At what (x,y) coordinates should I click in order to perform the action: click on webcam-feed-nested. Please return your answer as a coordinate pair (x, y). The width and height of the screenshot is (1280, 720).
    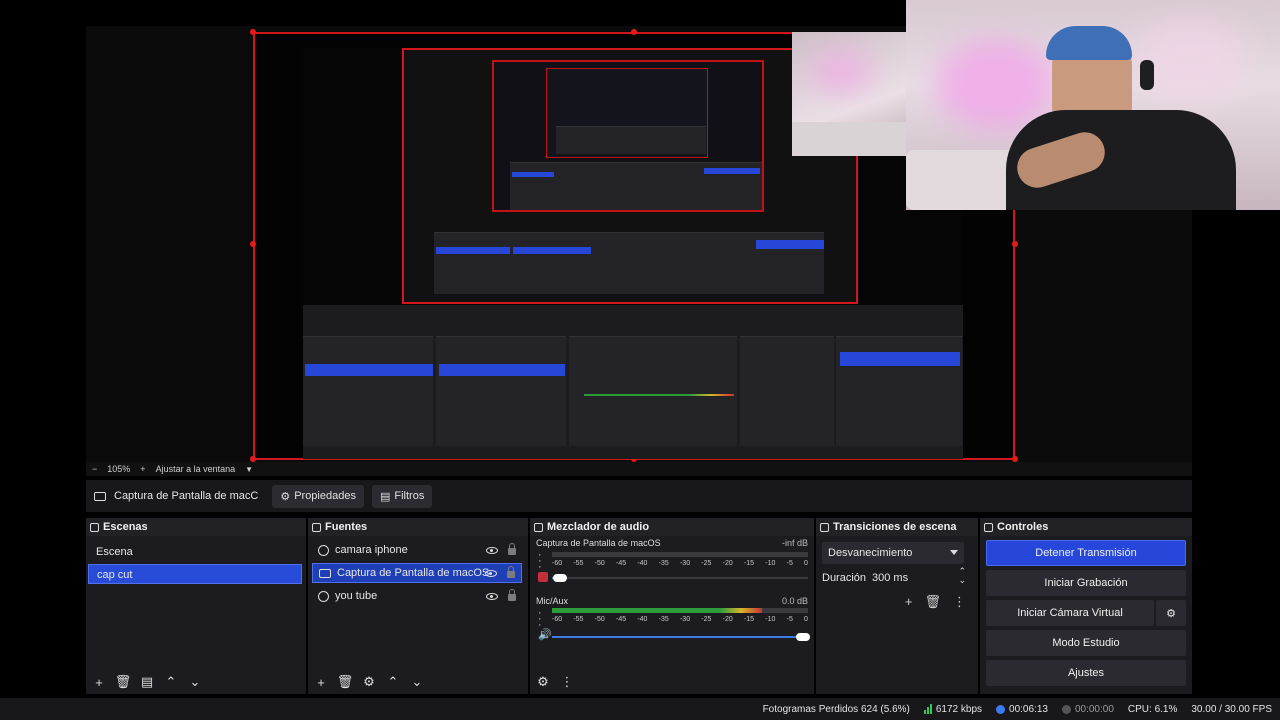
    Looking at the image, I should click on (849, 94).